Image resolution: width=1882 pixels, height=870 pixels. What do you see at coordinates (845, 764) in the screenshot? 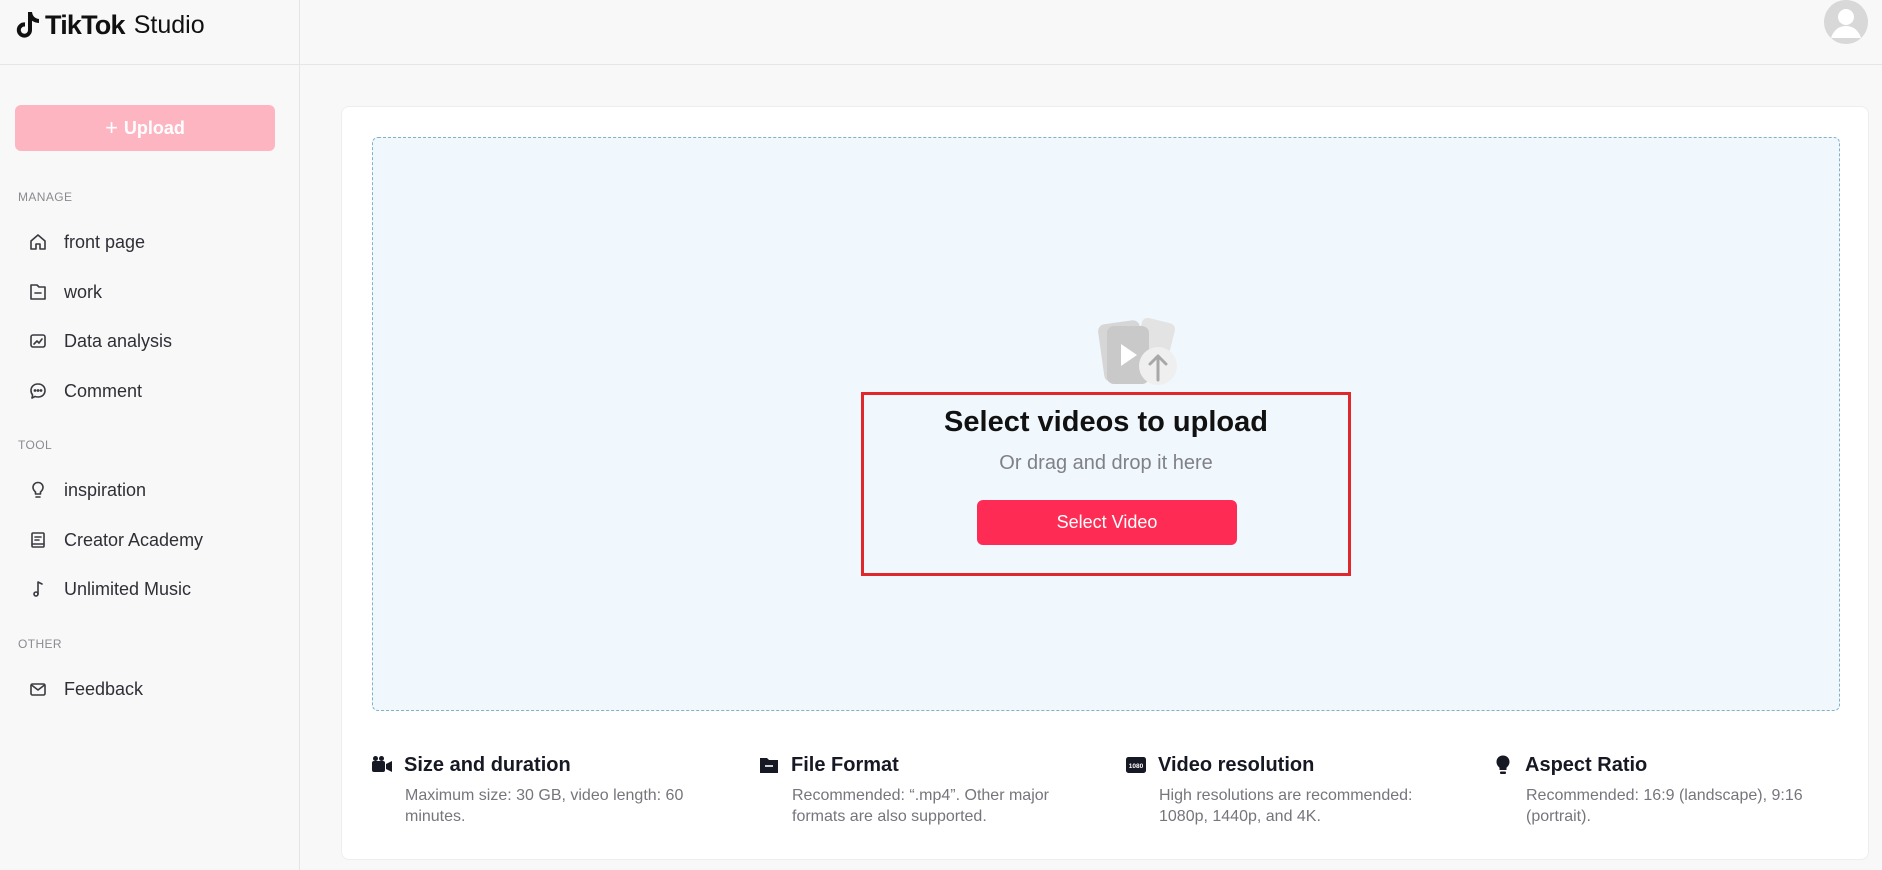
I see `info-title: File Format` at bounding box center [845, 764].